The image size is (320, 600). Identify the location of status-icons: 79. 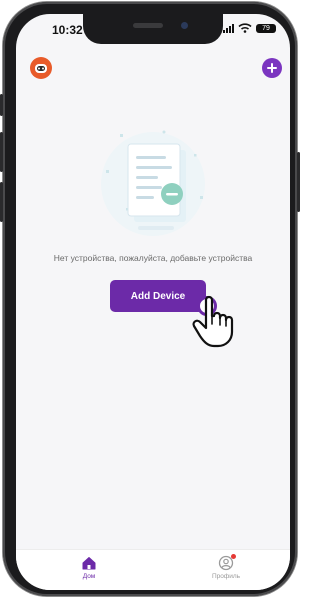
(249, 28).